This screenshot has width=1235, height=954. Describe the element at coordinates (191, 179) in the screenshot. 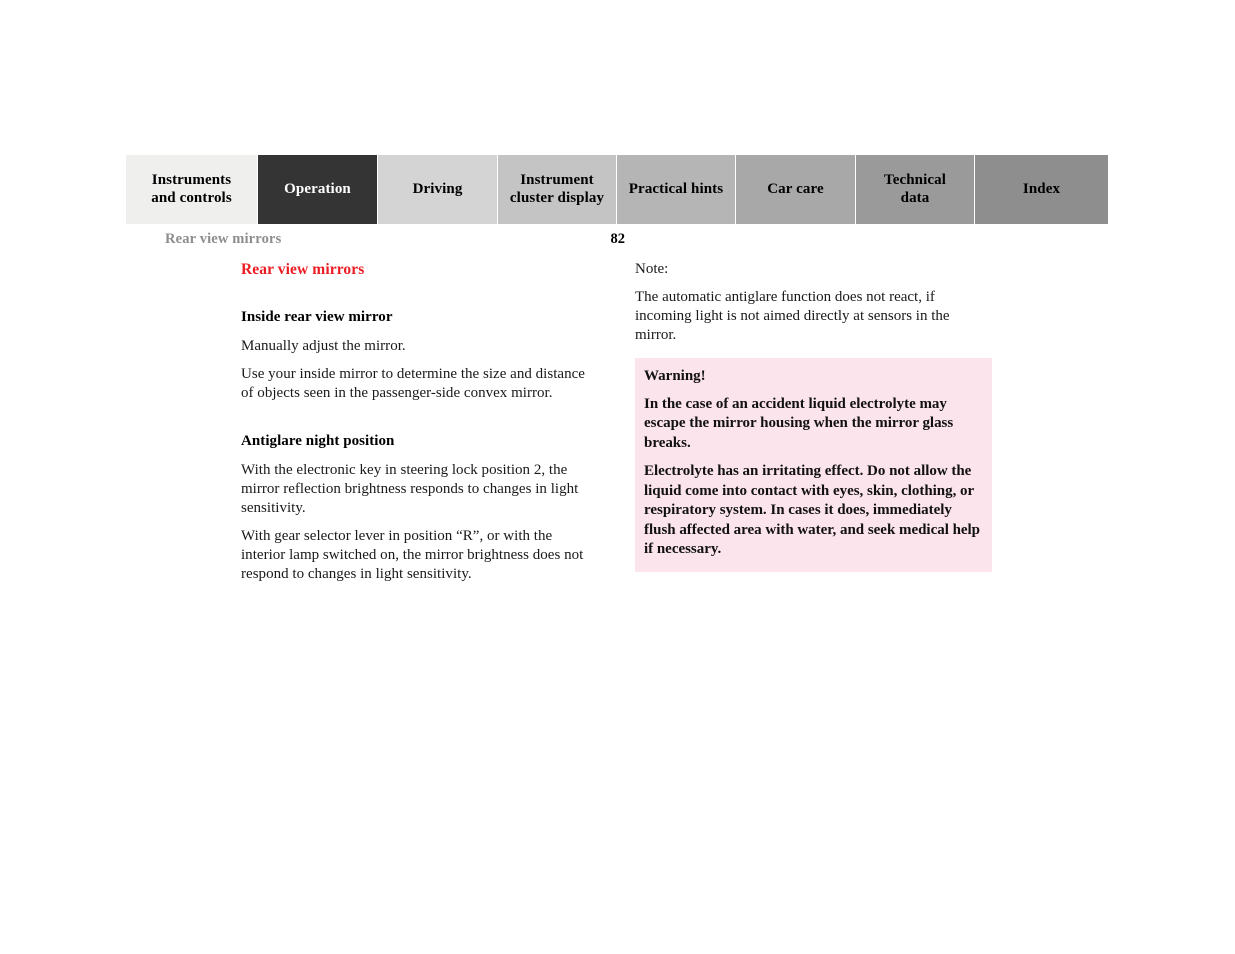

I see `tab-label-line1: Instruments` at that location.